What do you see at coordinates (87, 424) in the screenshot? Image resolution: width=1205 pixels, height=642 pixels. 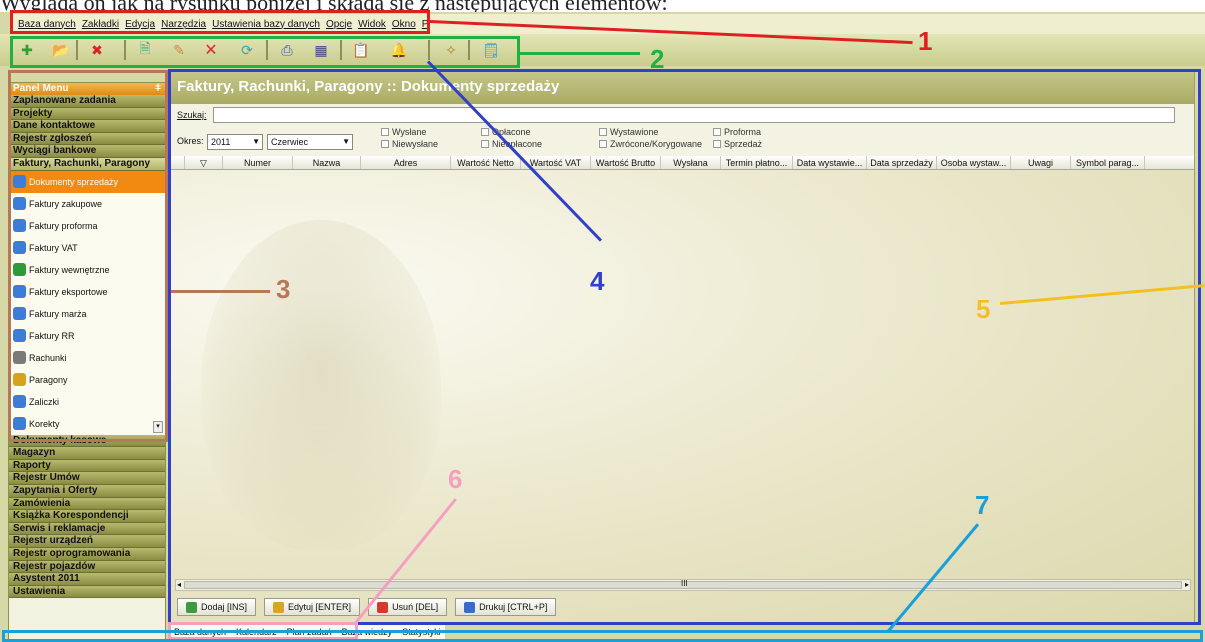 I see `sidebar-item-korekty: Korekty` at bounding box center [87, 424].